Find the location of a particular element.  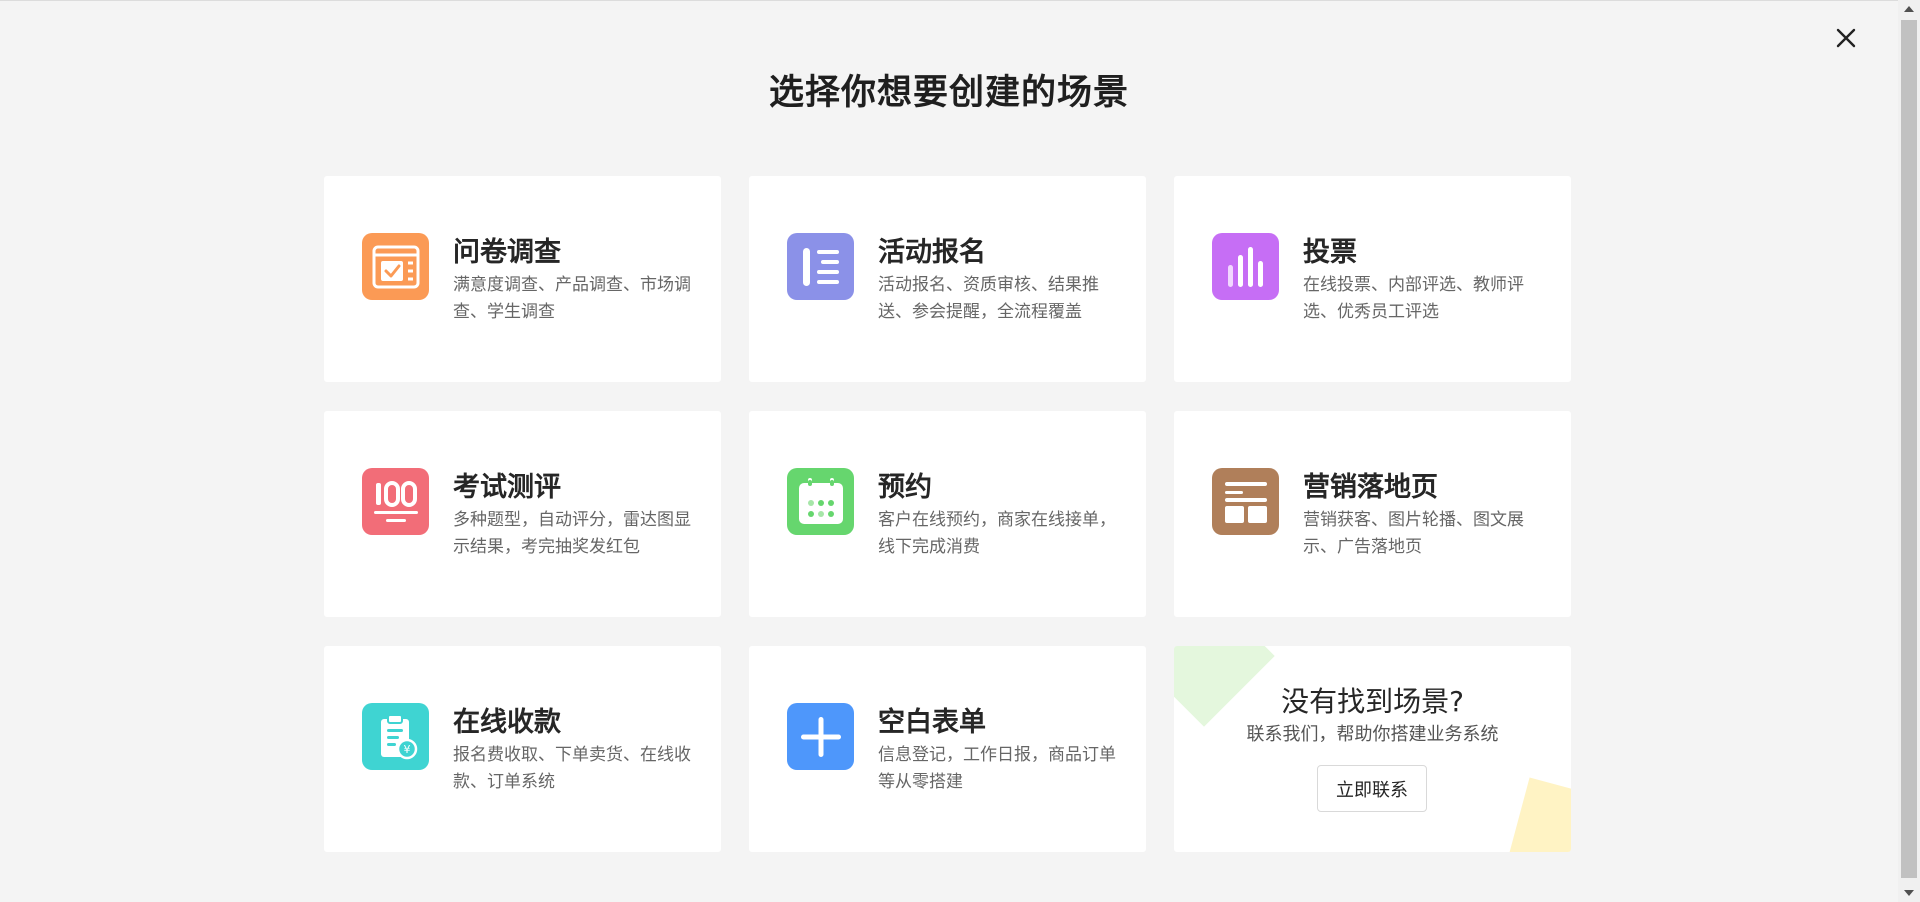

calendar-icon is located at coordinates (820, 501).